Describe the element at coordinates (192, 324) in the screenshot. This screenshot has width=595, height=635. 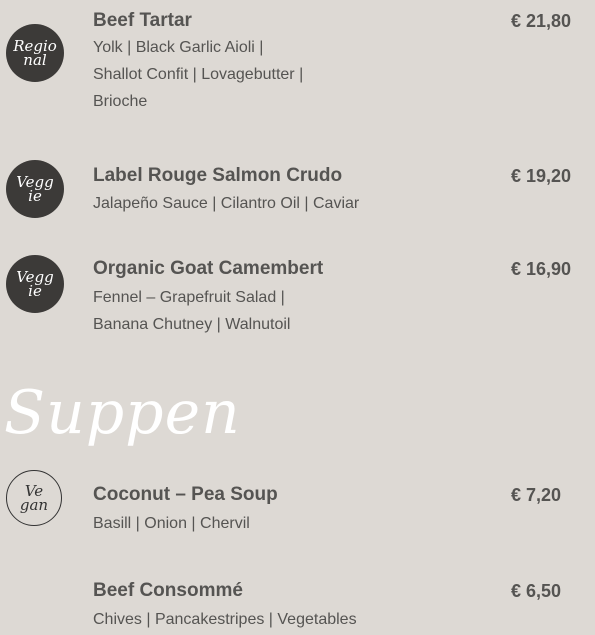
I see `description-line: Banana Chutney | Walnutoil` at that location.